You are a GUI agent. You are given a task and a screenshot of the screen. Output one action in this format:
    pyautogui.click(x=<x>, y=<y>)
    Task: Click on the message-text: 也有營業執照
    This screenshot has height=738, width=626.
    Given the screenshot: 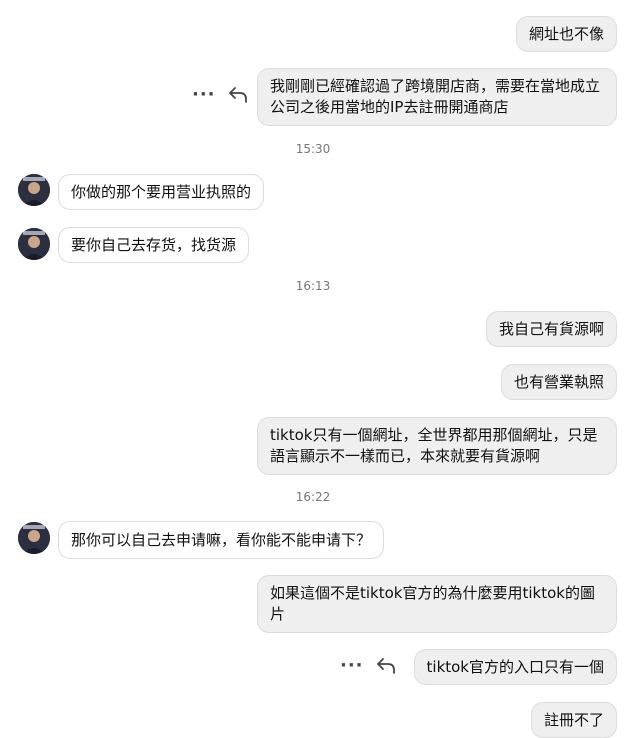 What is the action you would take?
    pyautogui.click(x=558, y=381)
    